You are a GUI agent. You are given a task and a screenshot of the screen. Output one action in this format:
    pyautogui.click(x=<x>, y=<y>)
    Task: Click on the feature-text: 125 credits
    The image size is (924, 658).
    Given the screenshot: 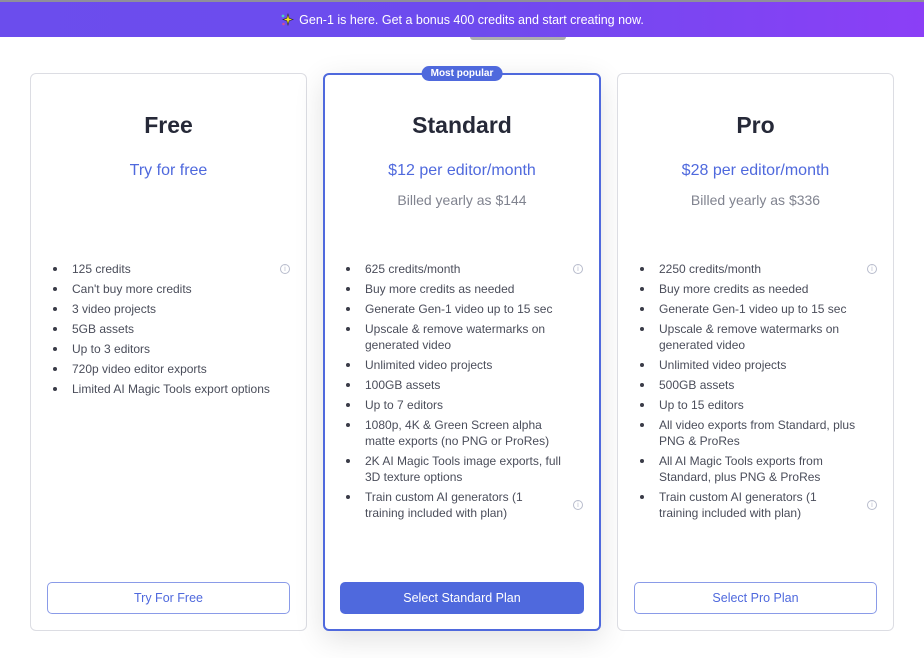 What is the action you would take?
    pyautogui.click(x=101, y=269)
    